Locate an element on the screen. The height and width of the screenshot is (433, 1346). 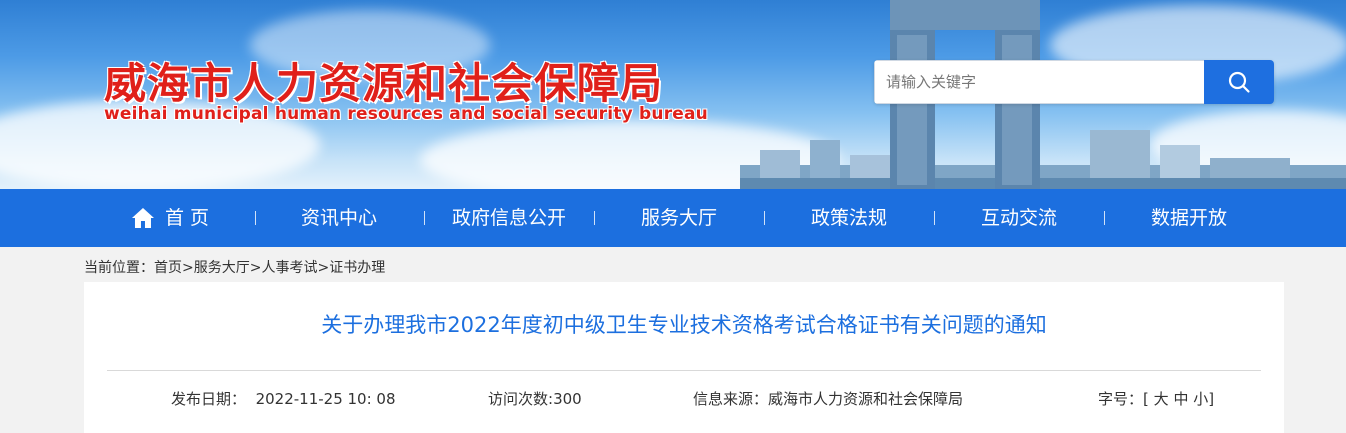
nav-item-label: 政府信息公开 is located at coordinates (509, 218).